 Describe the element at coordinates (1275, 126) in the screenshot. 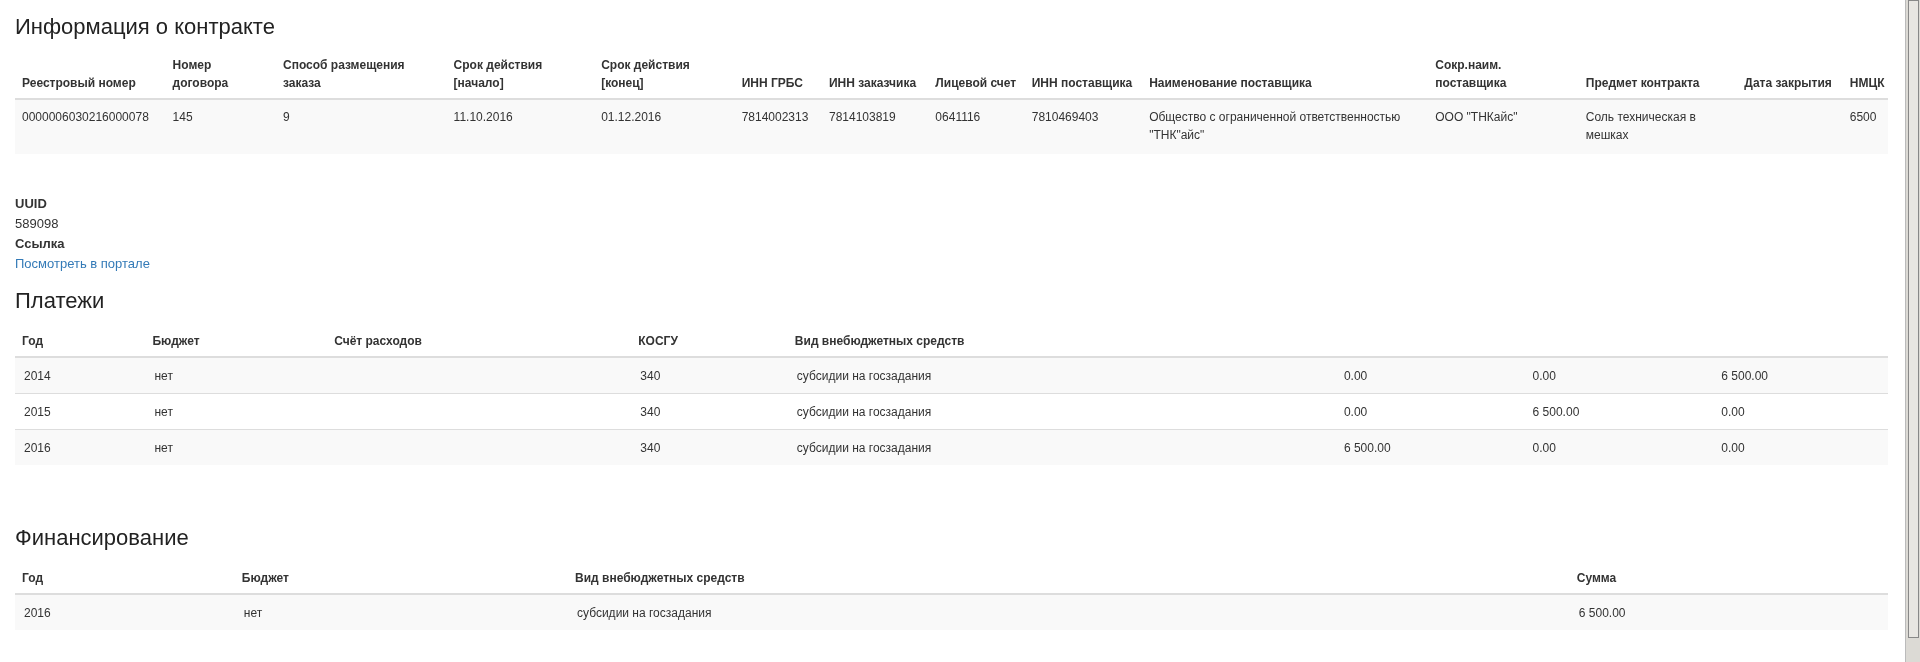

I see `table-cell: Общество с ограниченной ответственностью "ТНК"айс"` at that location.